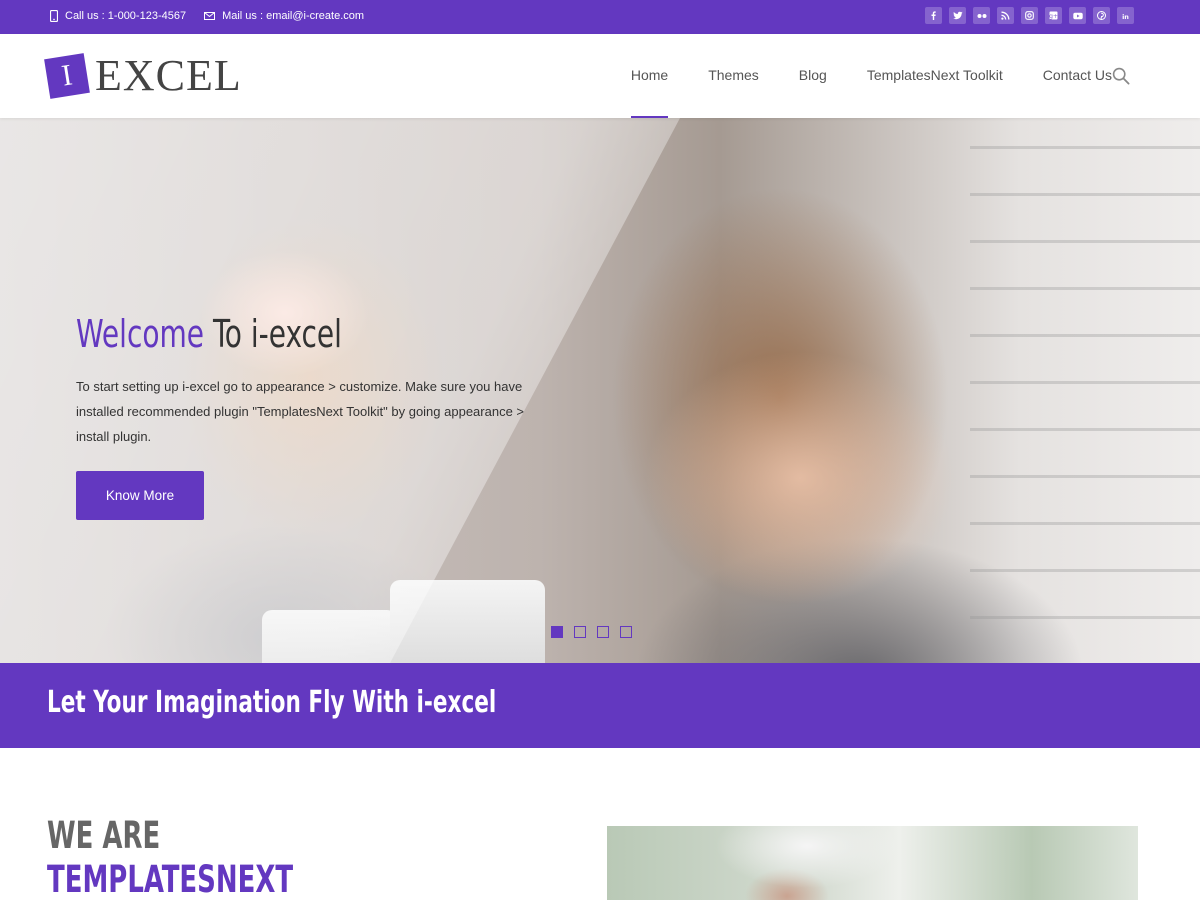 This screenshot has height=900, width=1200. Describe the element at coordinates (140, 495) in the screenshot. I see `know-more-button: Know More` at that location.